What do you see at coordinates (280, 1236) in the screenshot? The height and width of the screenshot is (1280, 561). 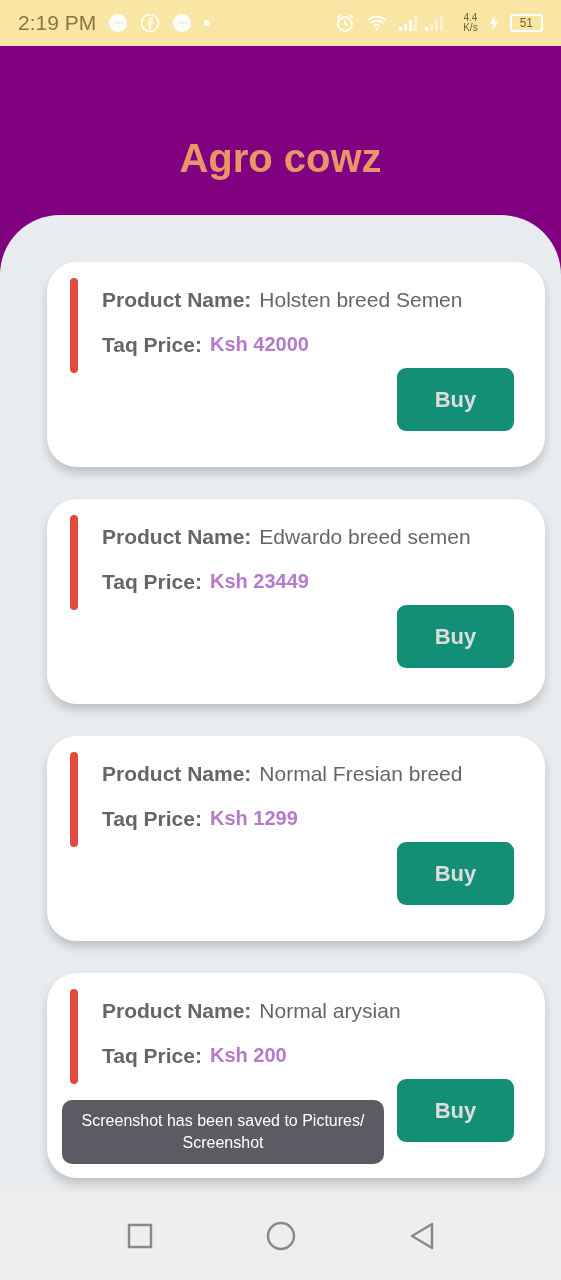 I see `home-icon` at bounding box center [280, 1236].